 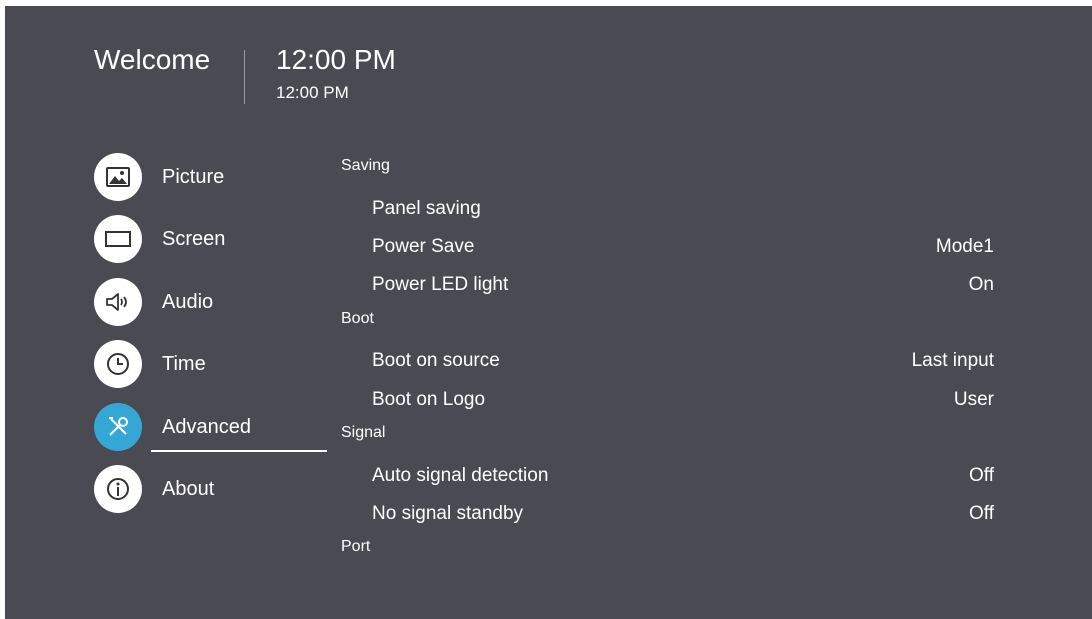 What do you see at coordinates (952, 360) in the screenshot?
I see `setting-value: Last input` at bounding box center [952, 360].